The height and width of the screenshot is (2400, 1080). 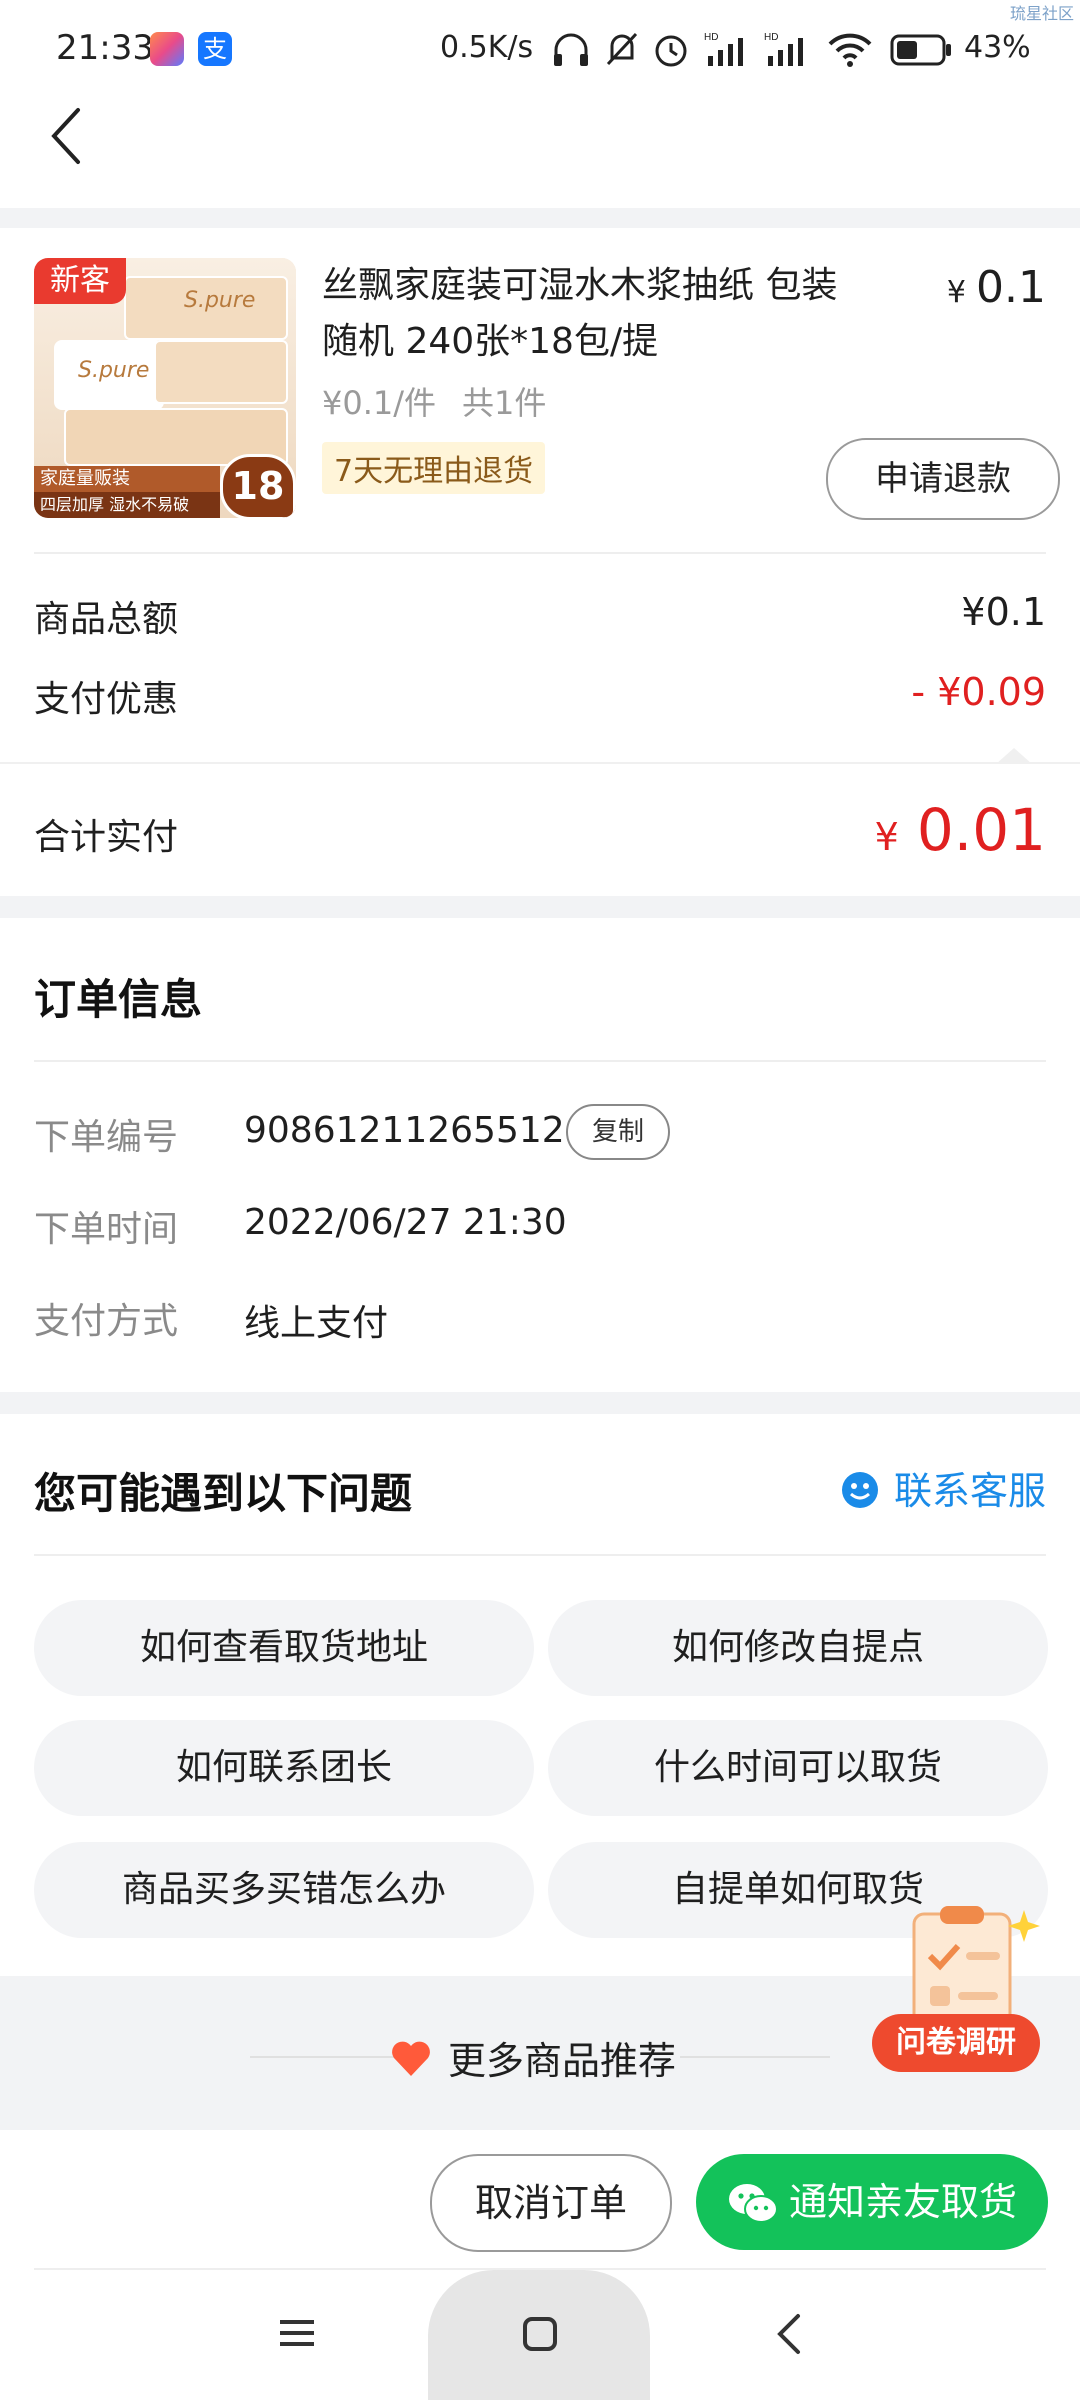 I want to click on nav-bar, so click(x=540, y=154).